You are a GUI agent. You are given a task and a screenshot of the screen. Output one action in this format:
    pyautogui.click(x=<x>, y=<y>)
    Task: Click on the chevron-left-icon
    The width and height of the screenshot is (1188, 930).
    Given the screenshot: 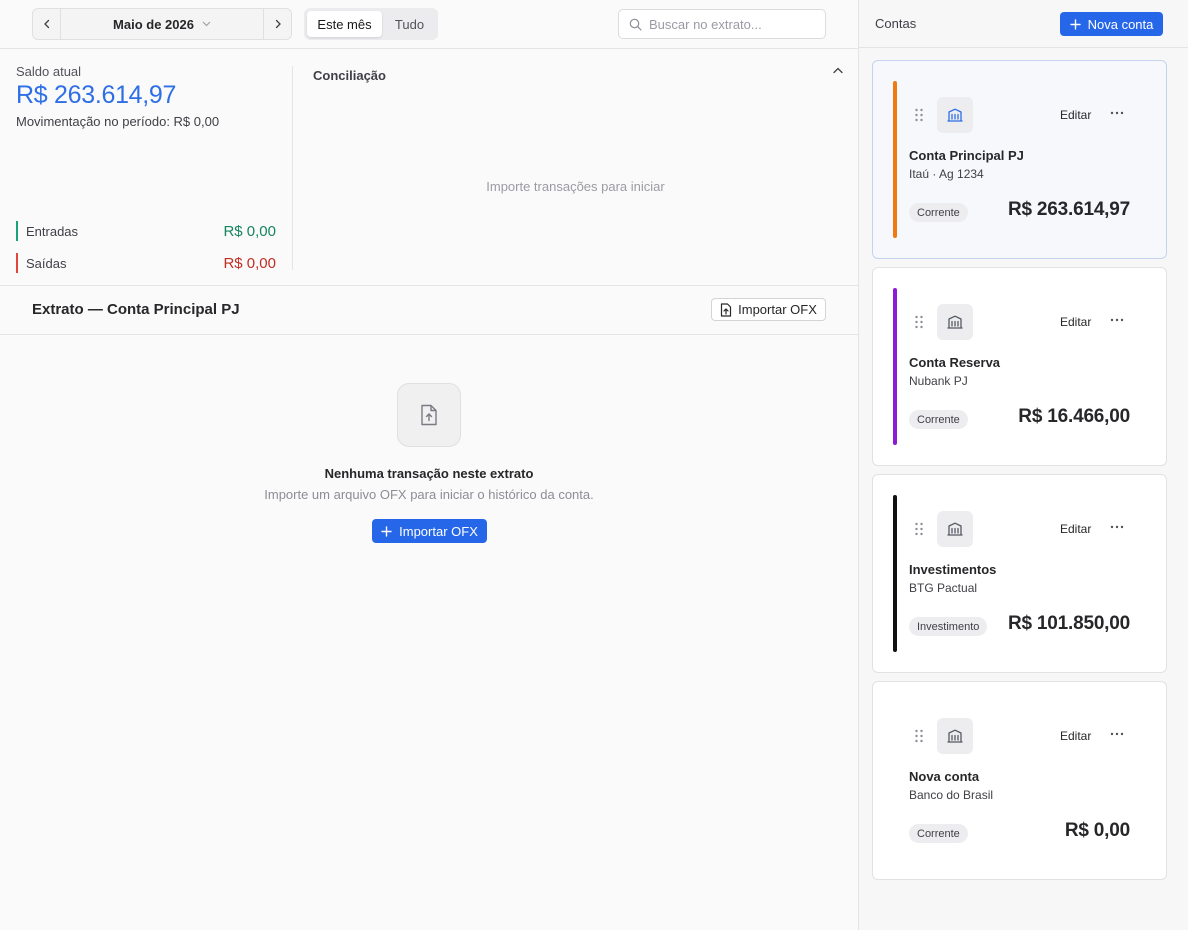 What is the action you would take?
    pyautogui.click(x=46, y=24)
    